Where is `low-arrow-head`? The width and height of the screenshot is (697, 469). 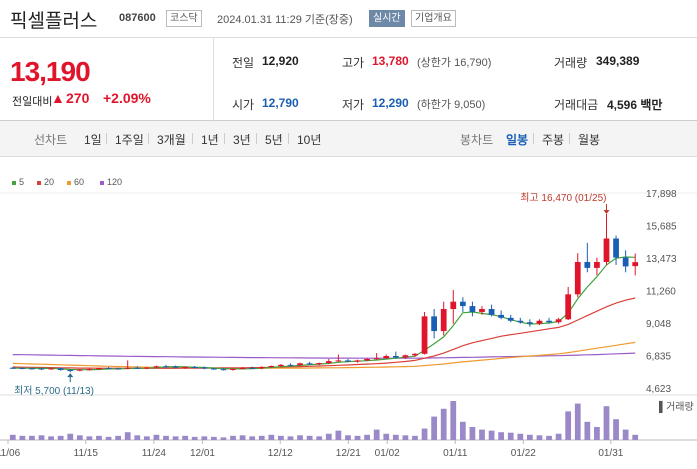 low-arrow-head is located at coordinates (70, 375).